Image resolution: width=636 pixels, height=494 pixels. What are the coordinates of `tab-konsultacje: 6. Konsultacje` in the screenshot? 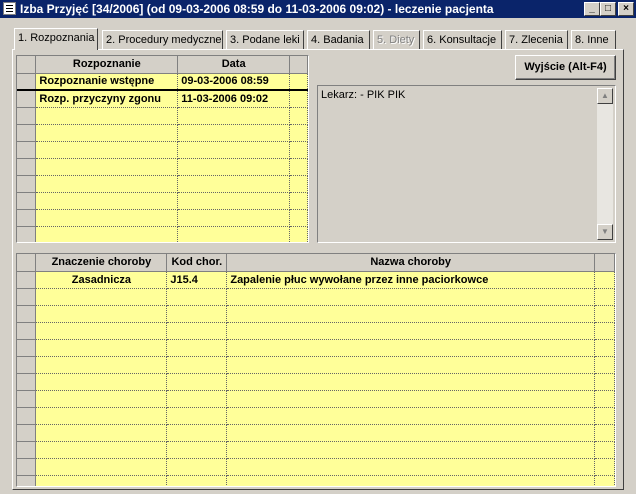 It's located at (462, 39).